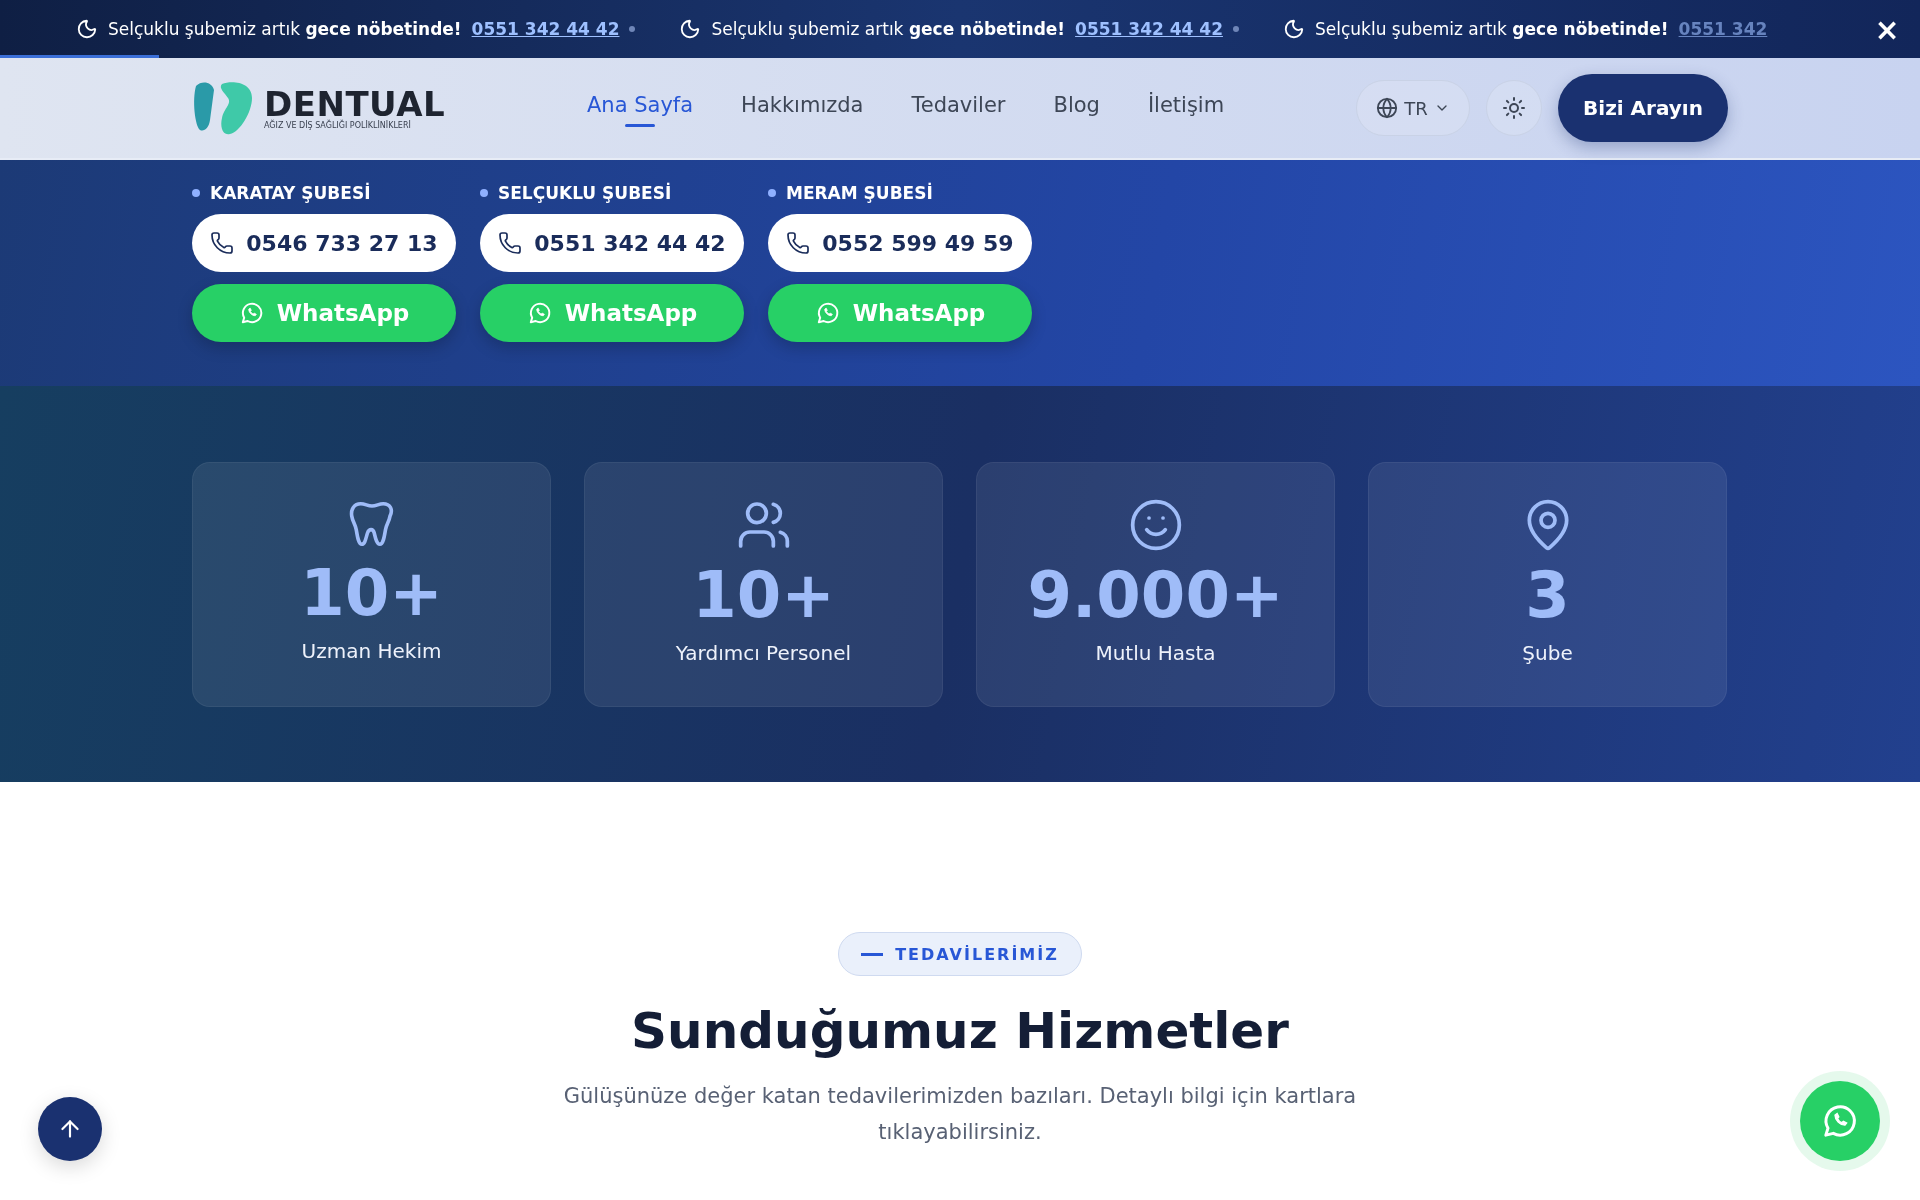 Image resolution: width=1920 pixels, height=1200 pixels. I want to click on stat-label: Yardımcı Personel, so click(763, 653).